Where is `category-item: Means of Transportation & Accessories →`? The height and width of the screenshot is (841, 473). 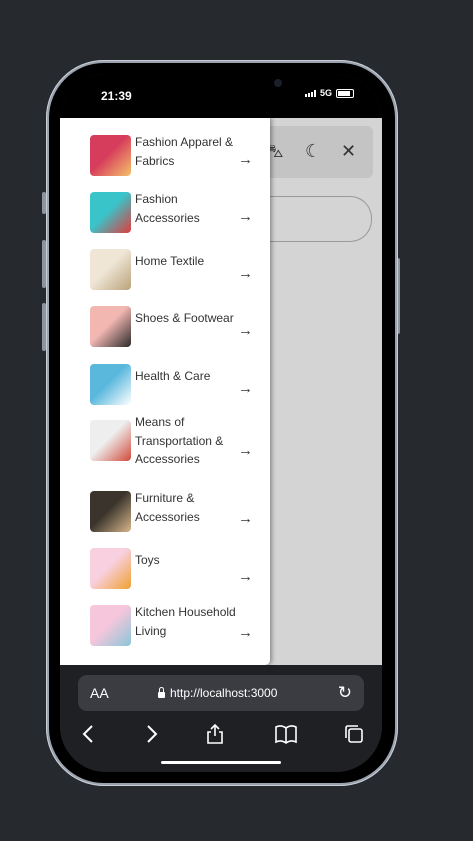 category-item: Means of Transportation & Accessories → is located at coordinates (175, 440).